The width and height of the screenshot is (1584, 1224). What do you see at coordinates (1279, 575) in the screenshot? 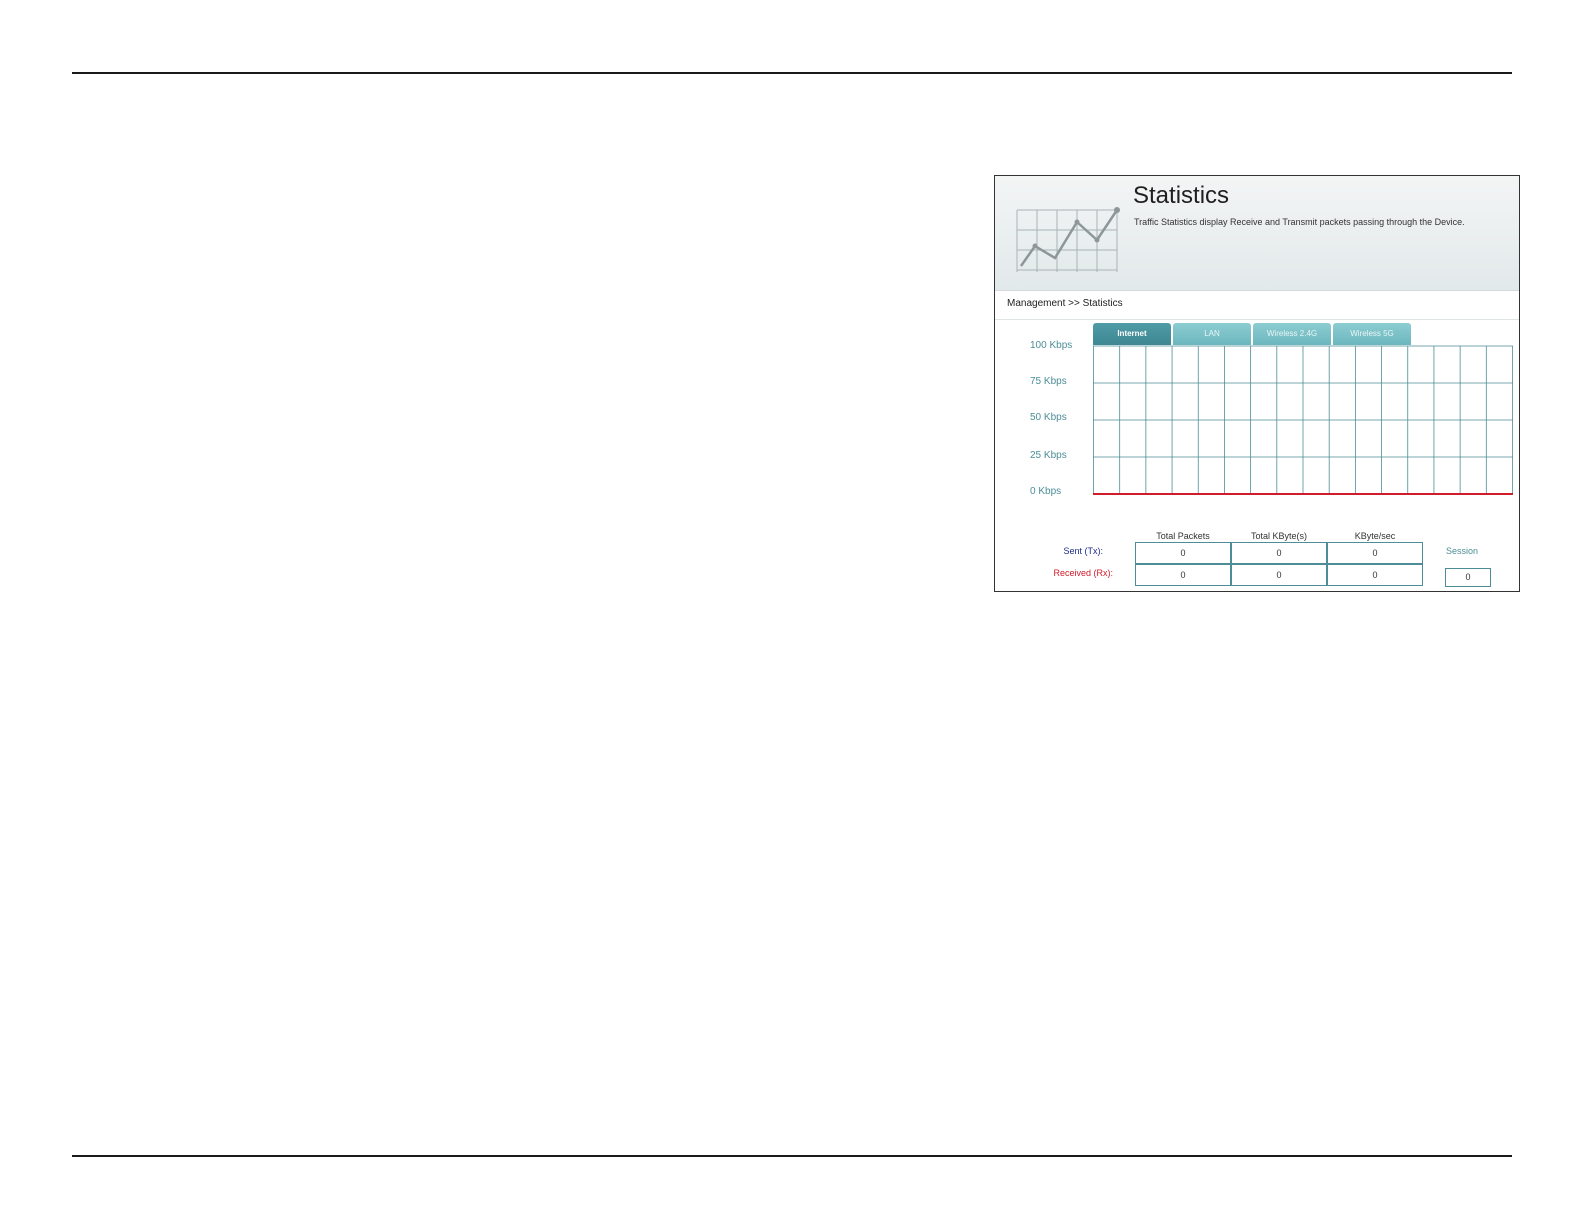
I see `received-total-kbytes: 0` at bounding box center [1279, 575].